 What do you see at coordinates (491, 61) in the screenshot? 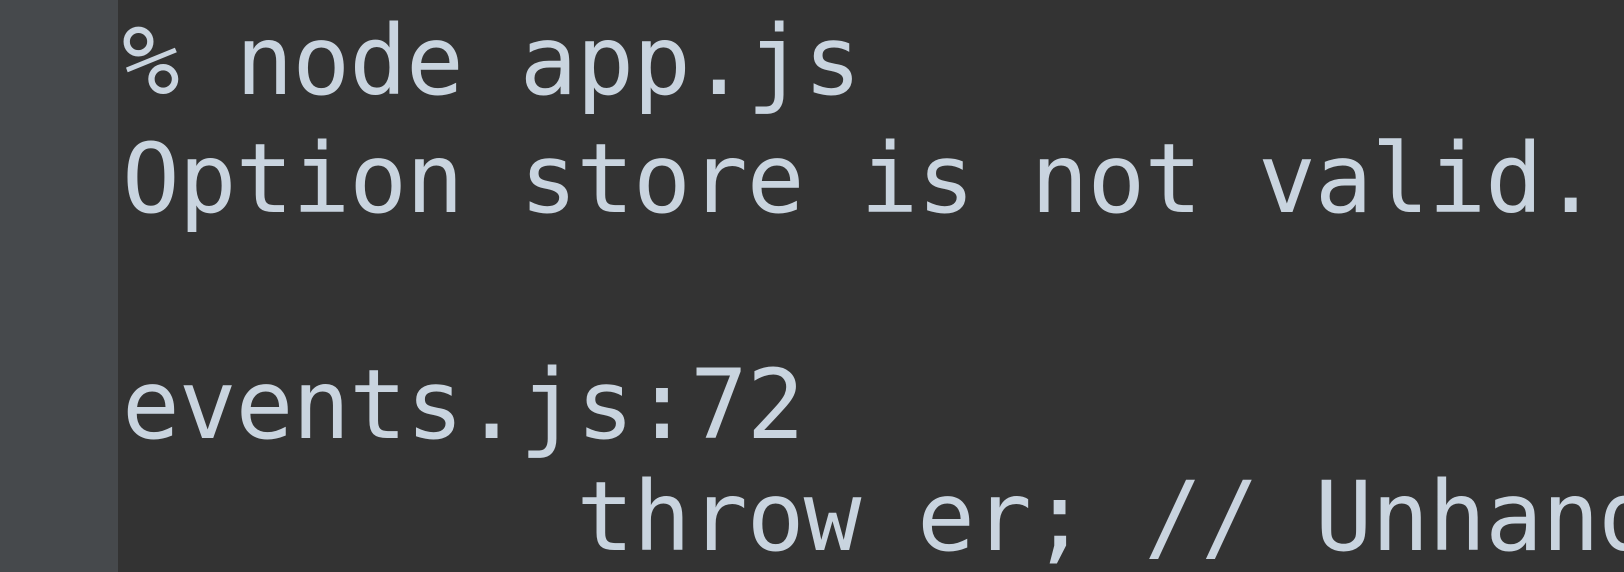
I see `terminal-line-command: % node app.js` at bounding box center [491, 61].